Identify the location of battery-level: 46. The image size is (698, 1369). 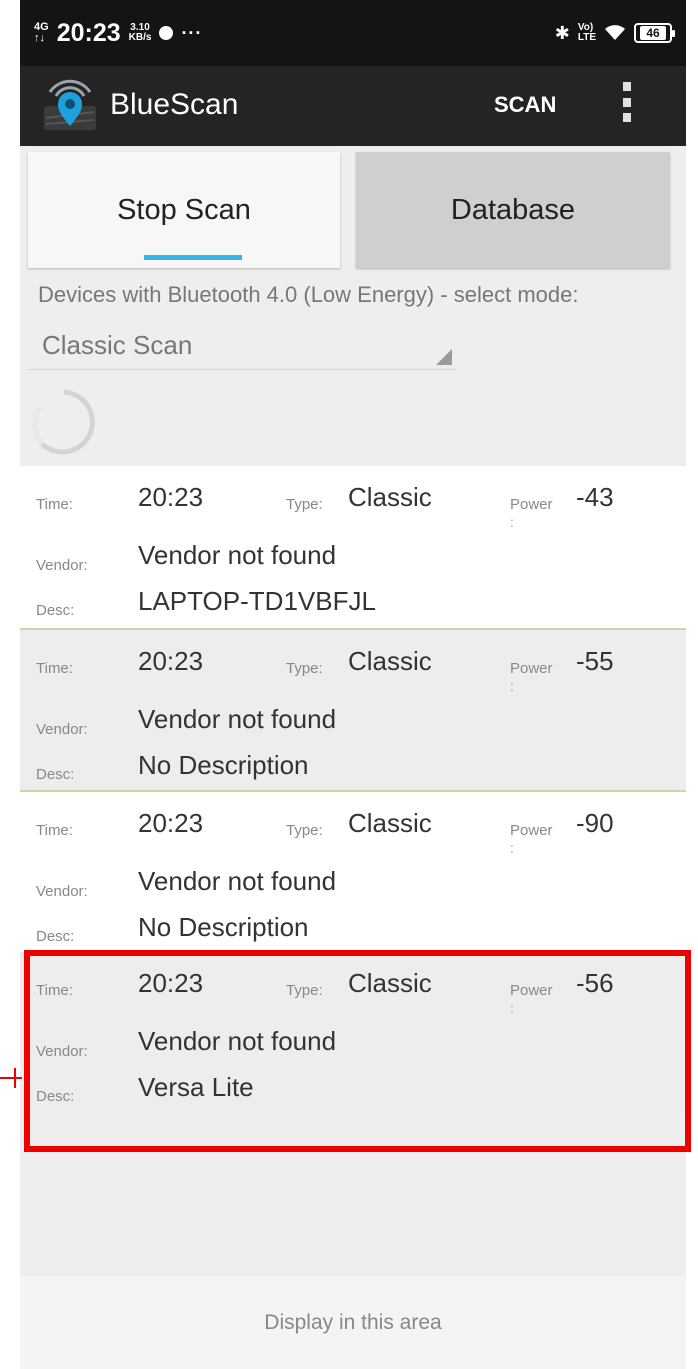
(653, 33).